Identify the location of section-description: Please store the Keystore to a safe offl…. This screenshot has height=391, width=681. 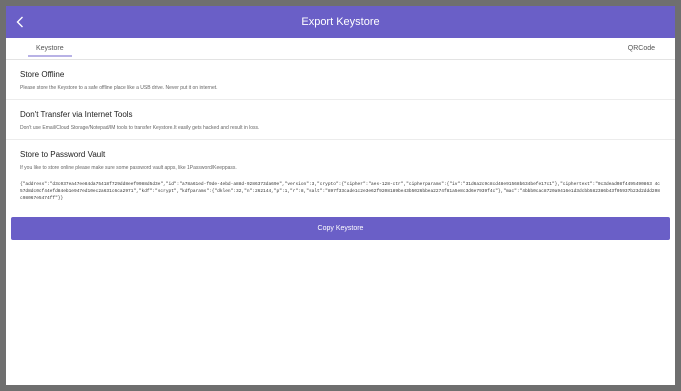
(119, 88).